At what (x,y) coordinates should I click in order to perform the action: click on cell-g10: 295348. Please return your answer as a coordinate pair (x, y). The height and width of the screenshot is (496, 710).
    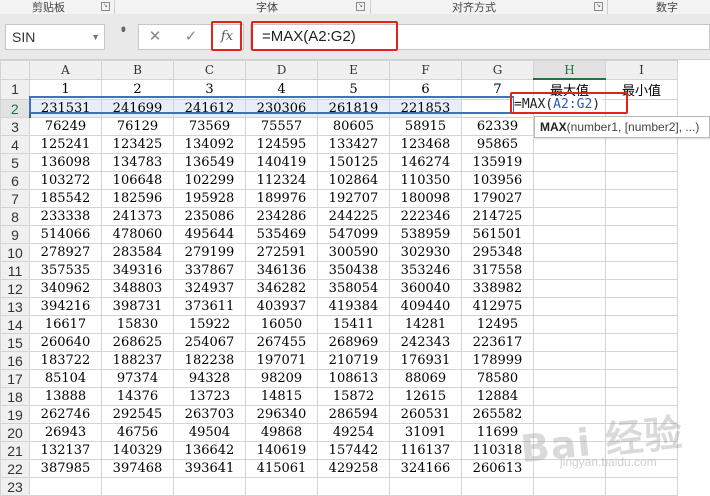
    Looking at the image, I should click on (497, 252).